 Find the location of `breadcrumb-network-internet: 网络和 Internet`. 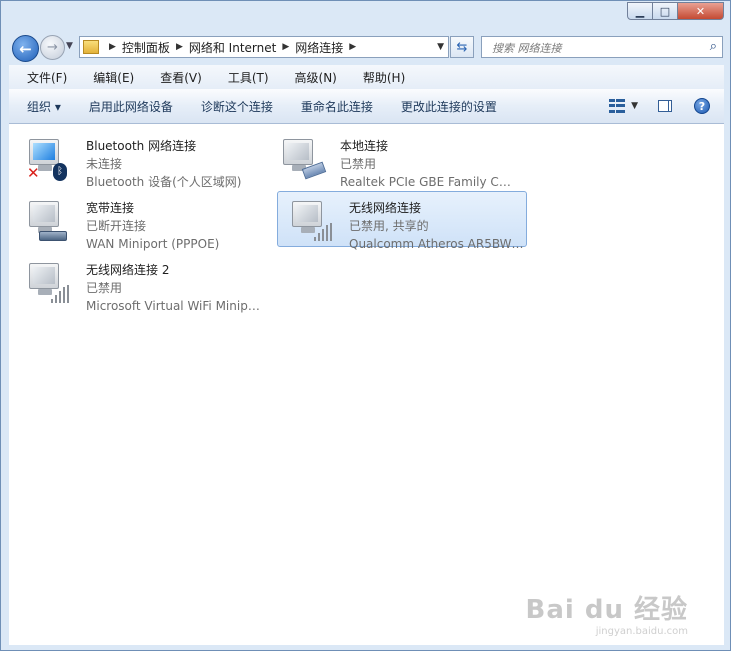

breadcrumb-network-internet: 网络和 Internet is located at coordinates (232, 47).